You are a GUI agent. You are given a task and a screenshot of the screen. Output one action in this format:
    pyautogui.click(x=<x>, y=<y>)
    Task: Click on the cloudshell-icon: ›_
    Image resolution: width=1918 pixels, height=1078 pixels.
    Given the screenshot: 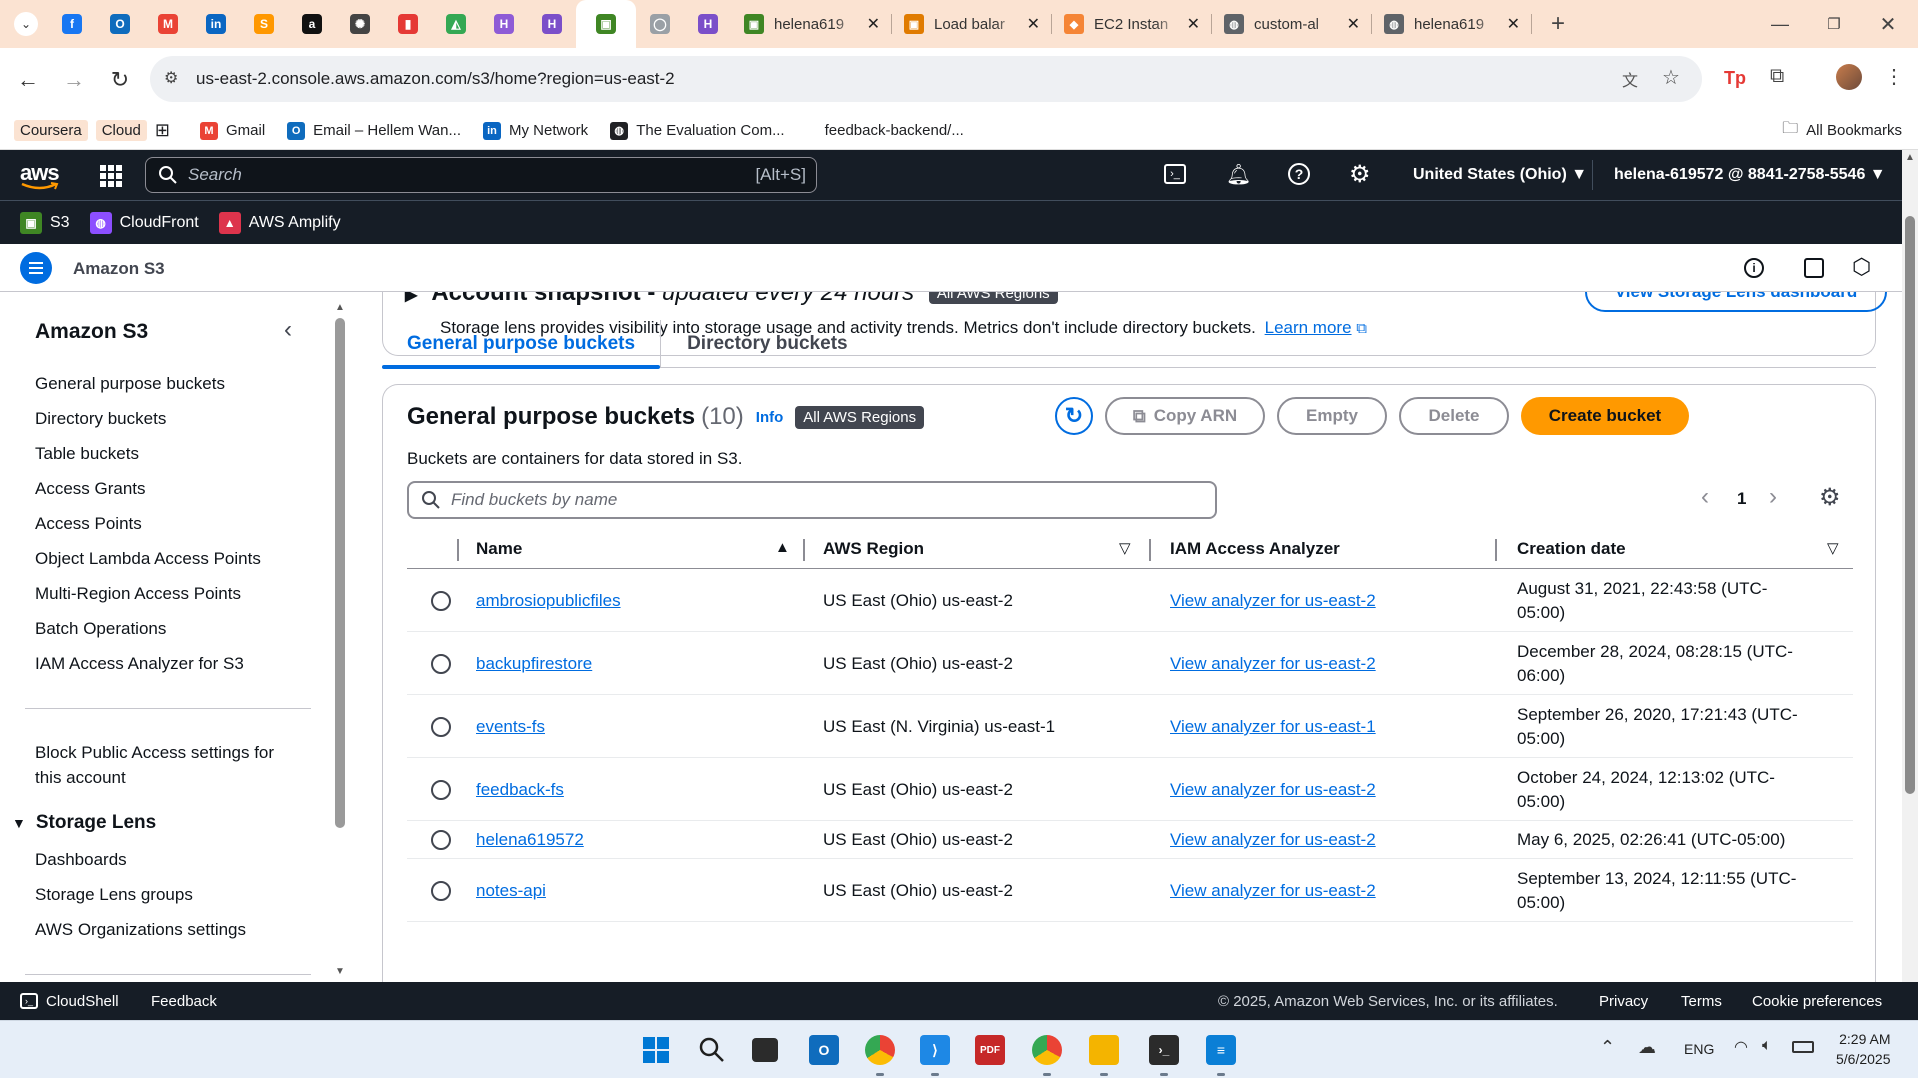 What is the action you would take?
    pyautogui.click(x=1175, y=174)
    